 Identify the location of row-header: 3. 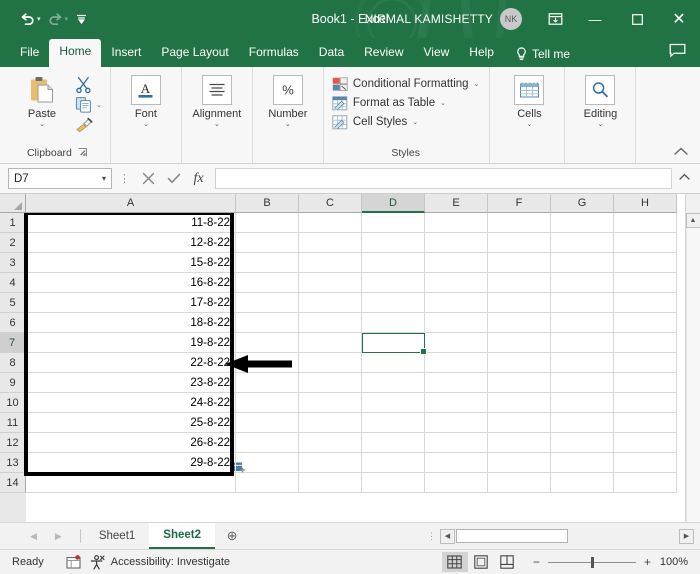
(13, 263).